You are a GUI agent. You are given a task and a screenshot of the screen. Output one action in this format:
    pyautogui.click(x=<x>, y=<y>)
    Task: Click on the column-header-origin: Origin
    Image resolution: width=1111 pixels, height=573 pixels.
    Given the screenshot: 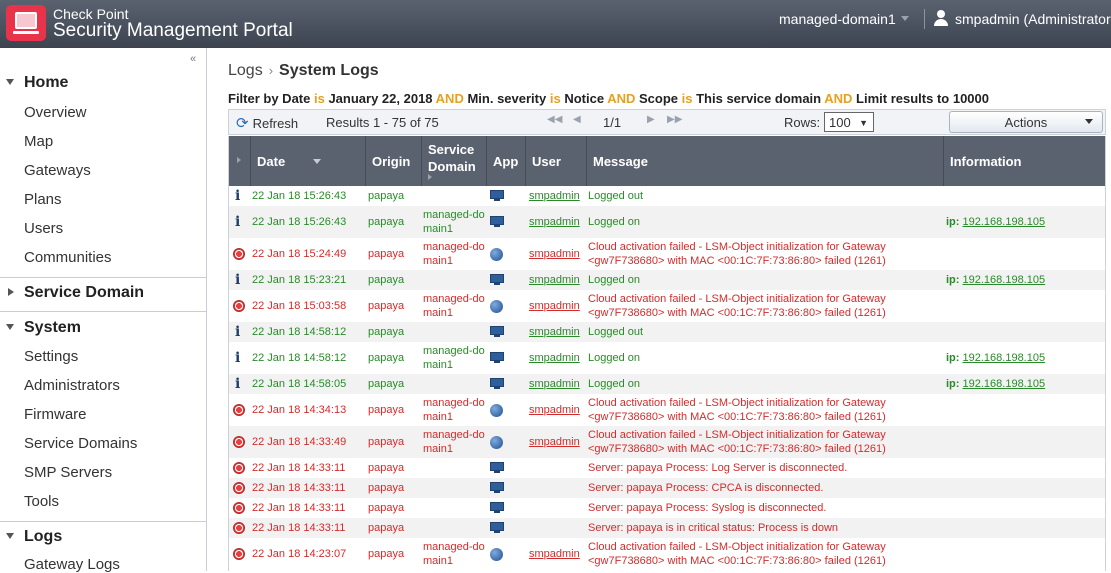 What is the action you would take?
    pyautogui.click(x=394, y=161)
    